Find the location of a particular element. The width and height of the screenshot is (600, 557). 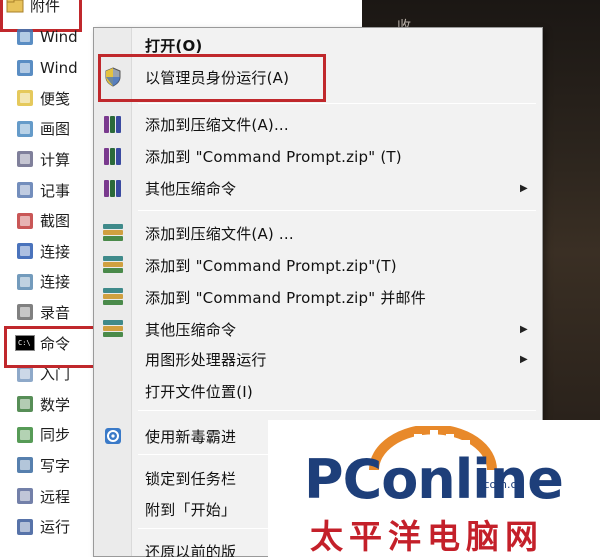

menu-item-label: 还原以前的版 is located at coordinates (191, 549).